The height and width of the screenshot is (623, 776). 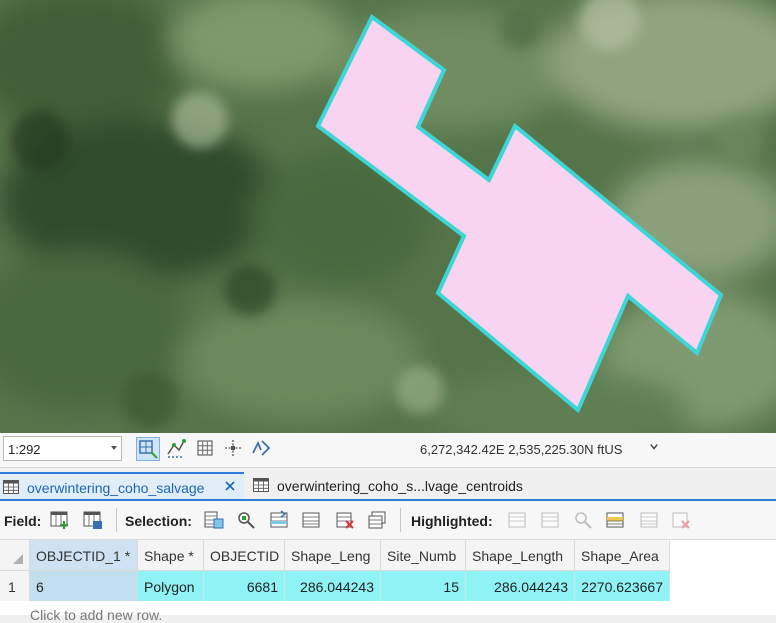 What do you see at coordinates (230, 486) in the screenshot?
I see `close-icon` at bounding box center [230, 486].